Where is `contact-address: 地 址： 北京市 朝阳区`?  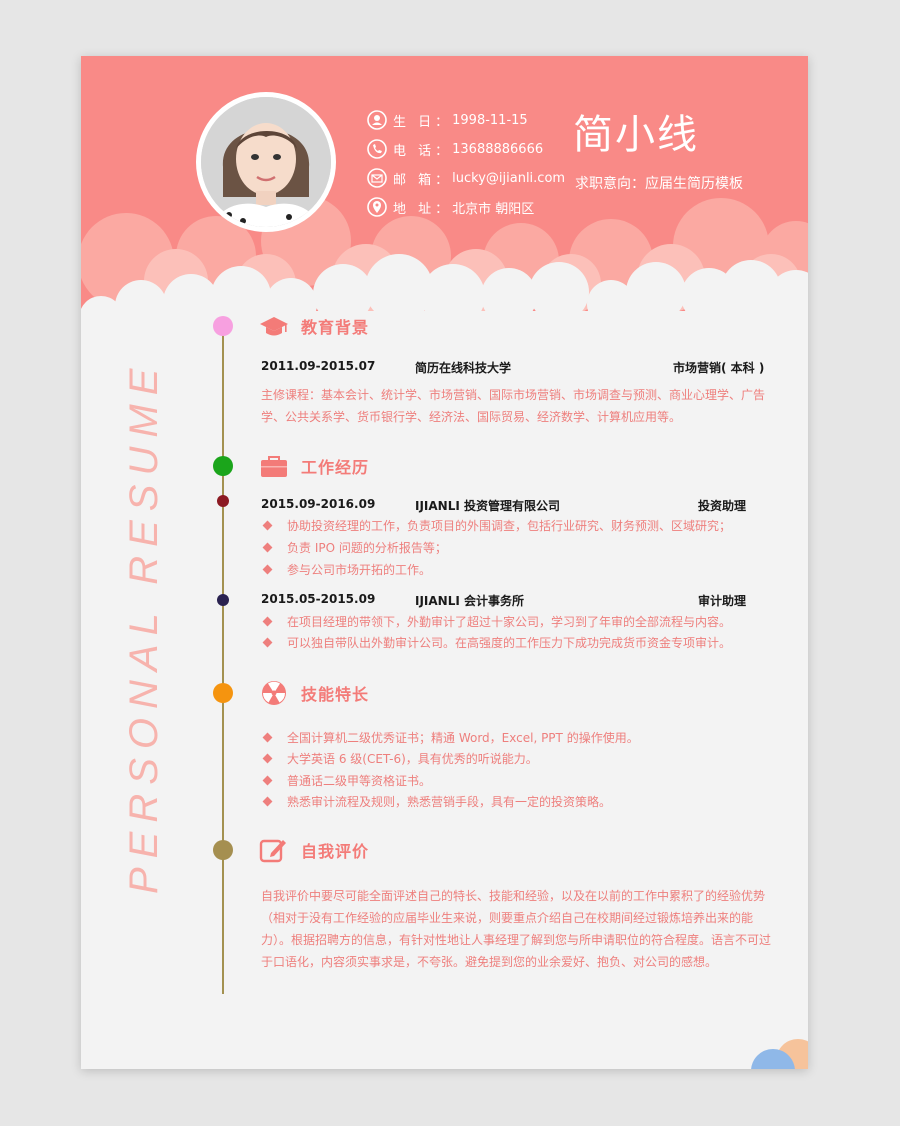
contact-address: 地 址： 北京市 朝阳区 is located at coordinates (450, 207).